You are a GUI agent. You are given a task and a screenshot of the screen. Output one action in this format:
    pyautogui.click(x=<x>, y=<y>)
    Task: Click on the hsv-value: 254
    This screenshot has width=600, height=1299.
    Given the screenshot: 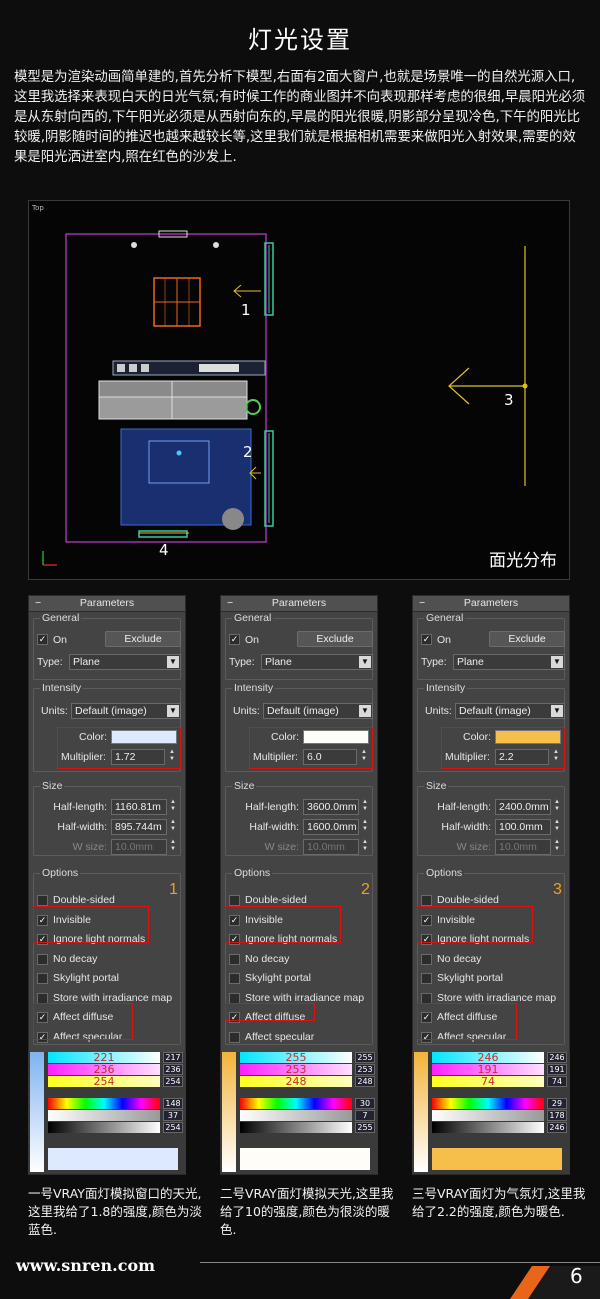 What is the action you would take?
    pyautogui.click(x=173, y=1127)
    